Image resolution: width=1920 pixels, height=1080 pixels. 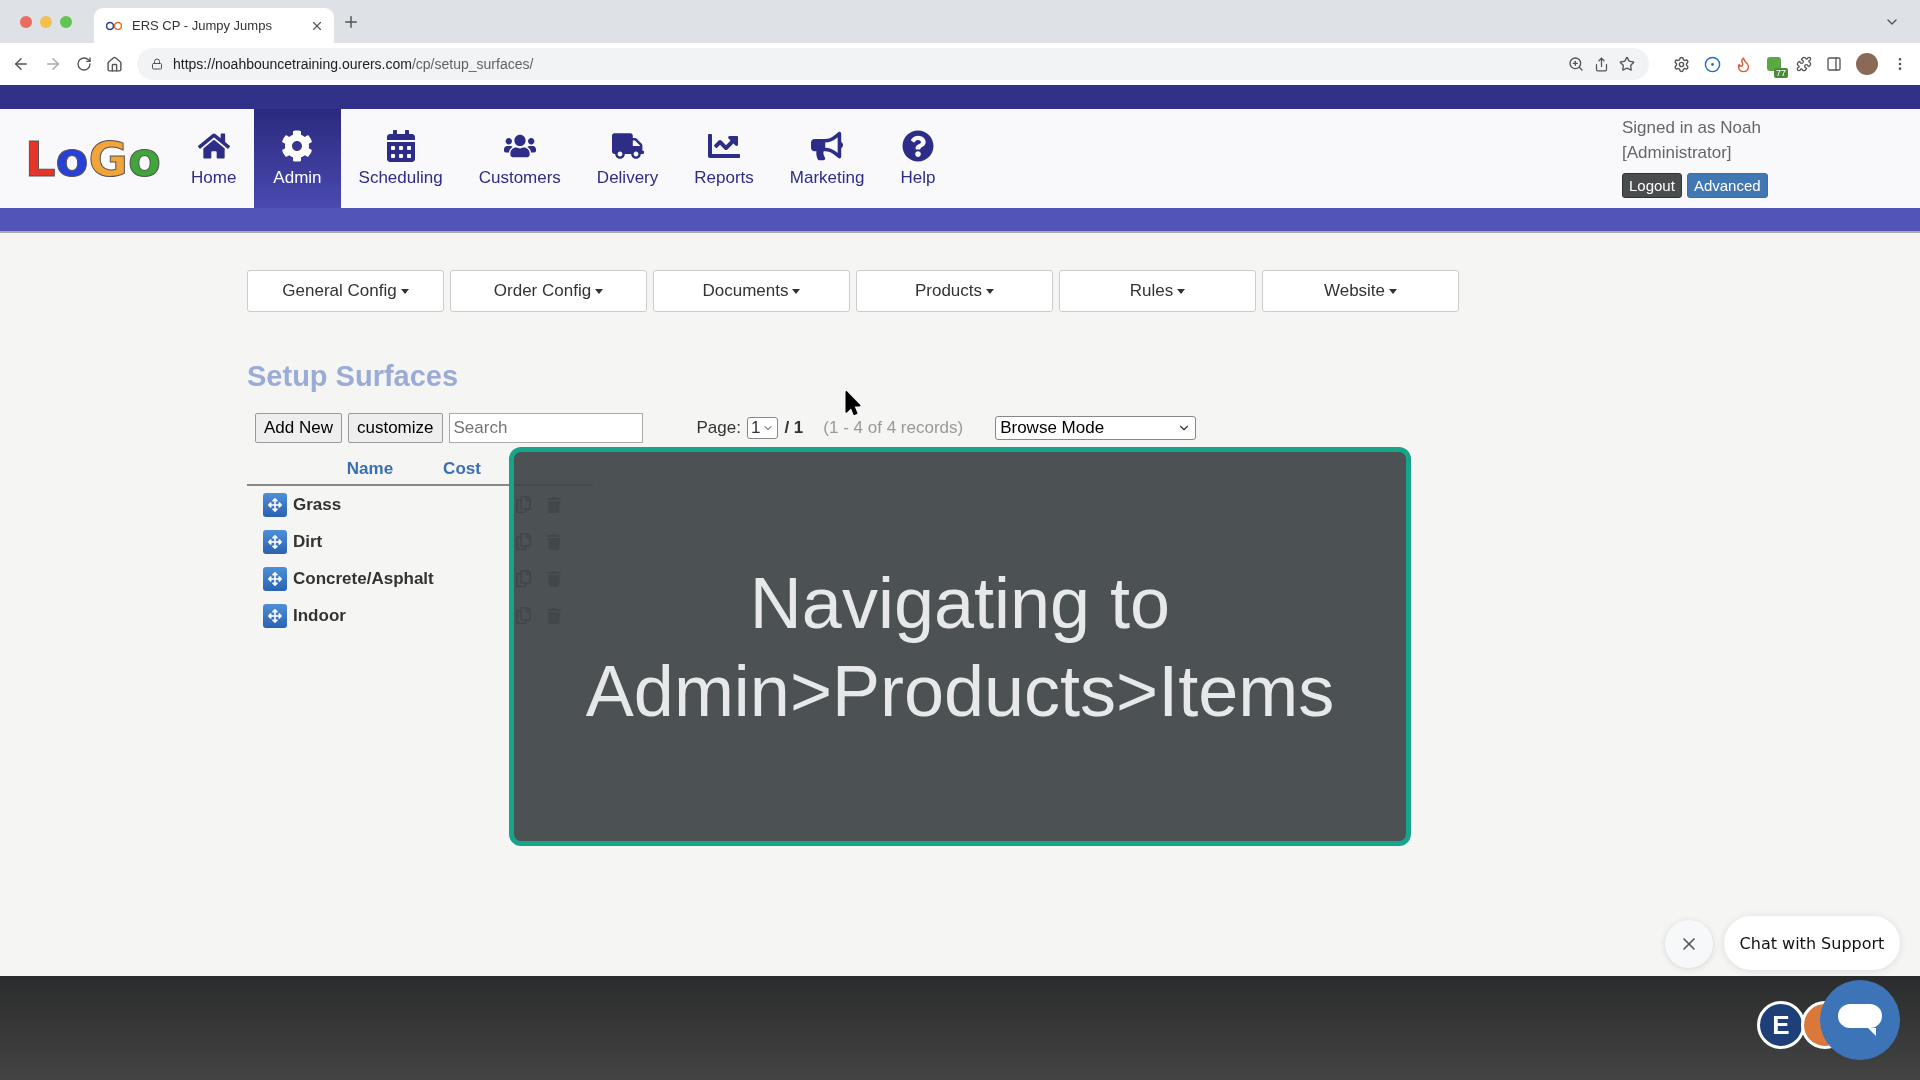 I want to click on logout-button: Logout, so click(x=1652, y=185).